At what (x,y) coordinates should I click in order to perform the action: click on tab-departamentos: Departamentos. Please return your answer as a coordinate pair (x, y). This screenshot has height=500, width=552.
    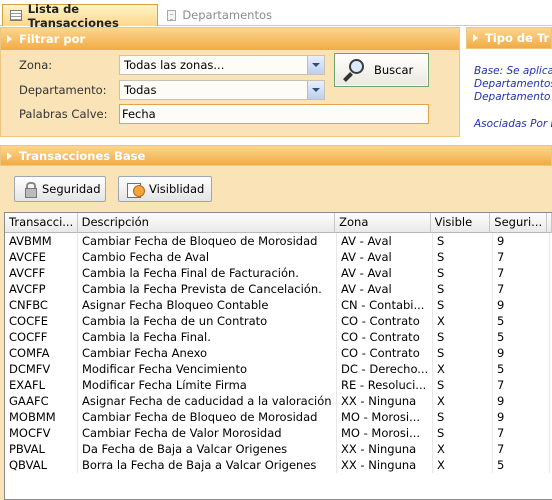
    Looking at the image, I should click on (216, 15).